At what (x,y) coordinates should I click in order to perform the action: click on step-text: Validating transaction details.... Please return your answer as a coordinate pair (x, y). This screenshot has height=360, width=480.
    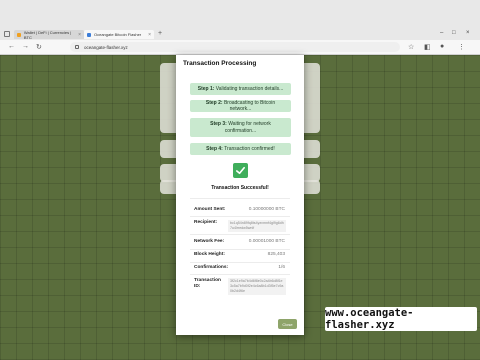
    Looking at the image, I should click on (249, 88).